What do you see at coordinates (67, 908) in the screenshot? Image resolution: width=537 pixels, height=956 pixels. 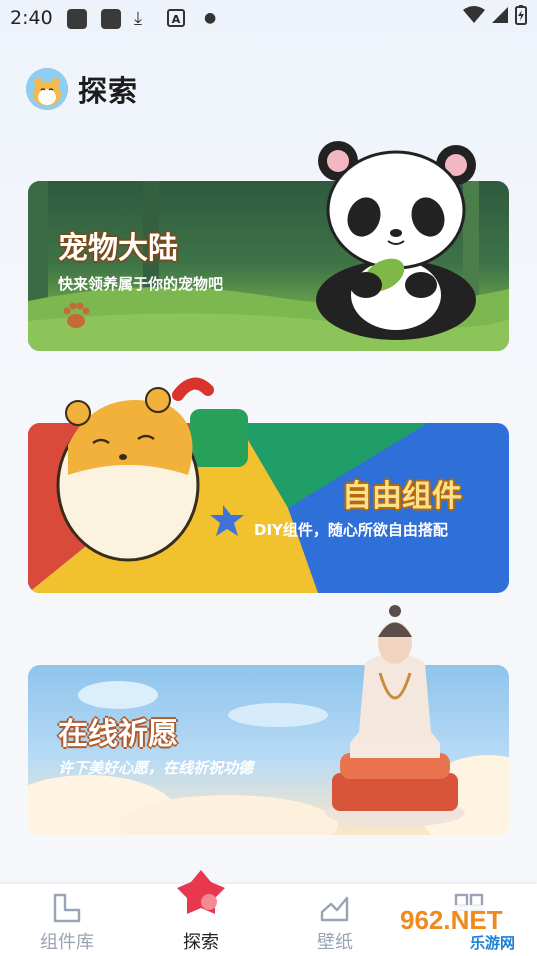 I see `widget-library-icon` at bounding box center [67, 908].